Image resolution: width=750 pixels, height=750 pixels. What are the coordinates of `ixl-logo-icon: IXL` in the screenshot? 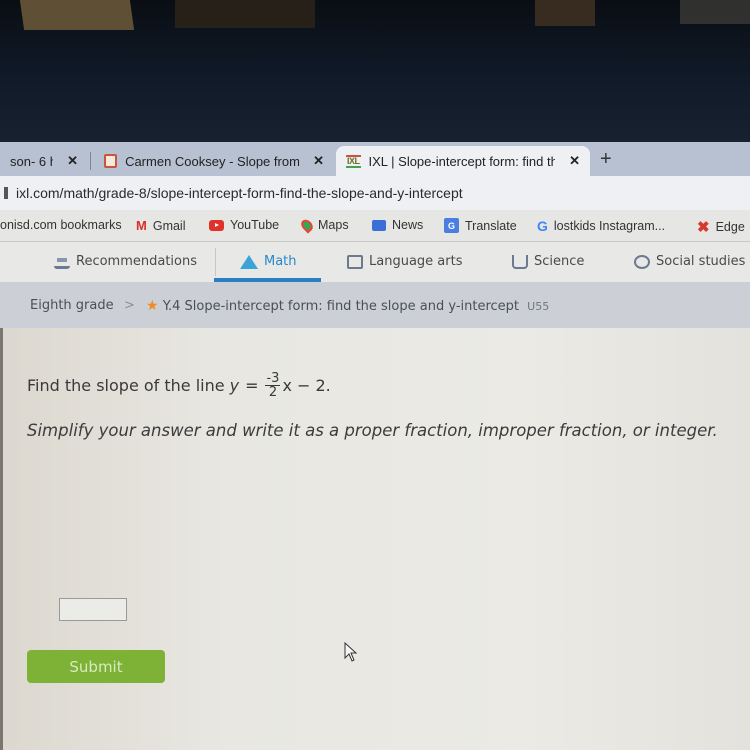 It's located at (353, 161).